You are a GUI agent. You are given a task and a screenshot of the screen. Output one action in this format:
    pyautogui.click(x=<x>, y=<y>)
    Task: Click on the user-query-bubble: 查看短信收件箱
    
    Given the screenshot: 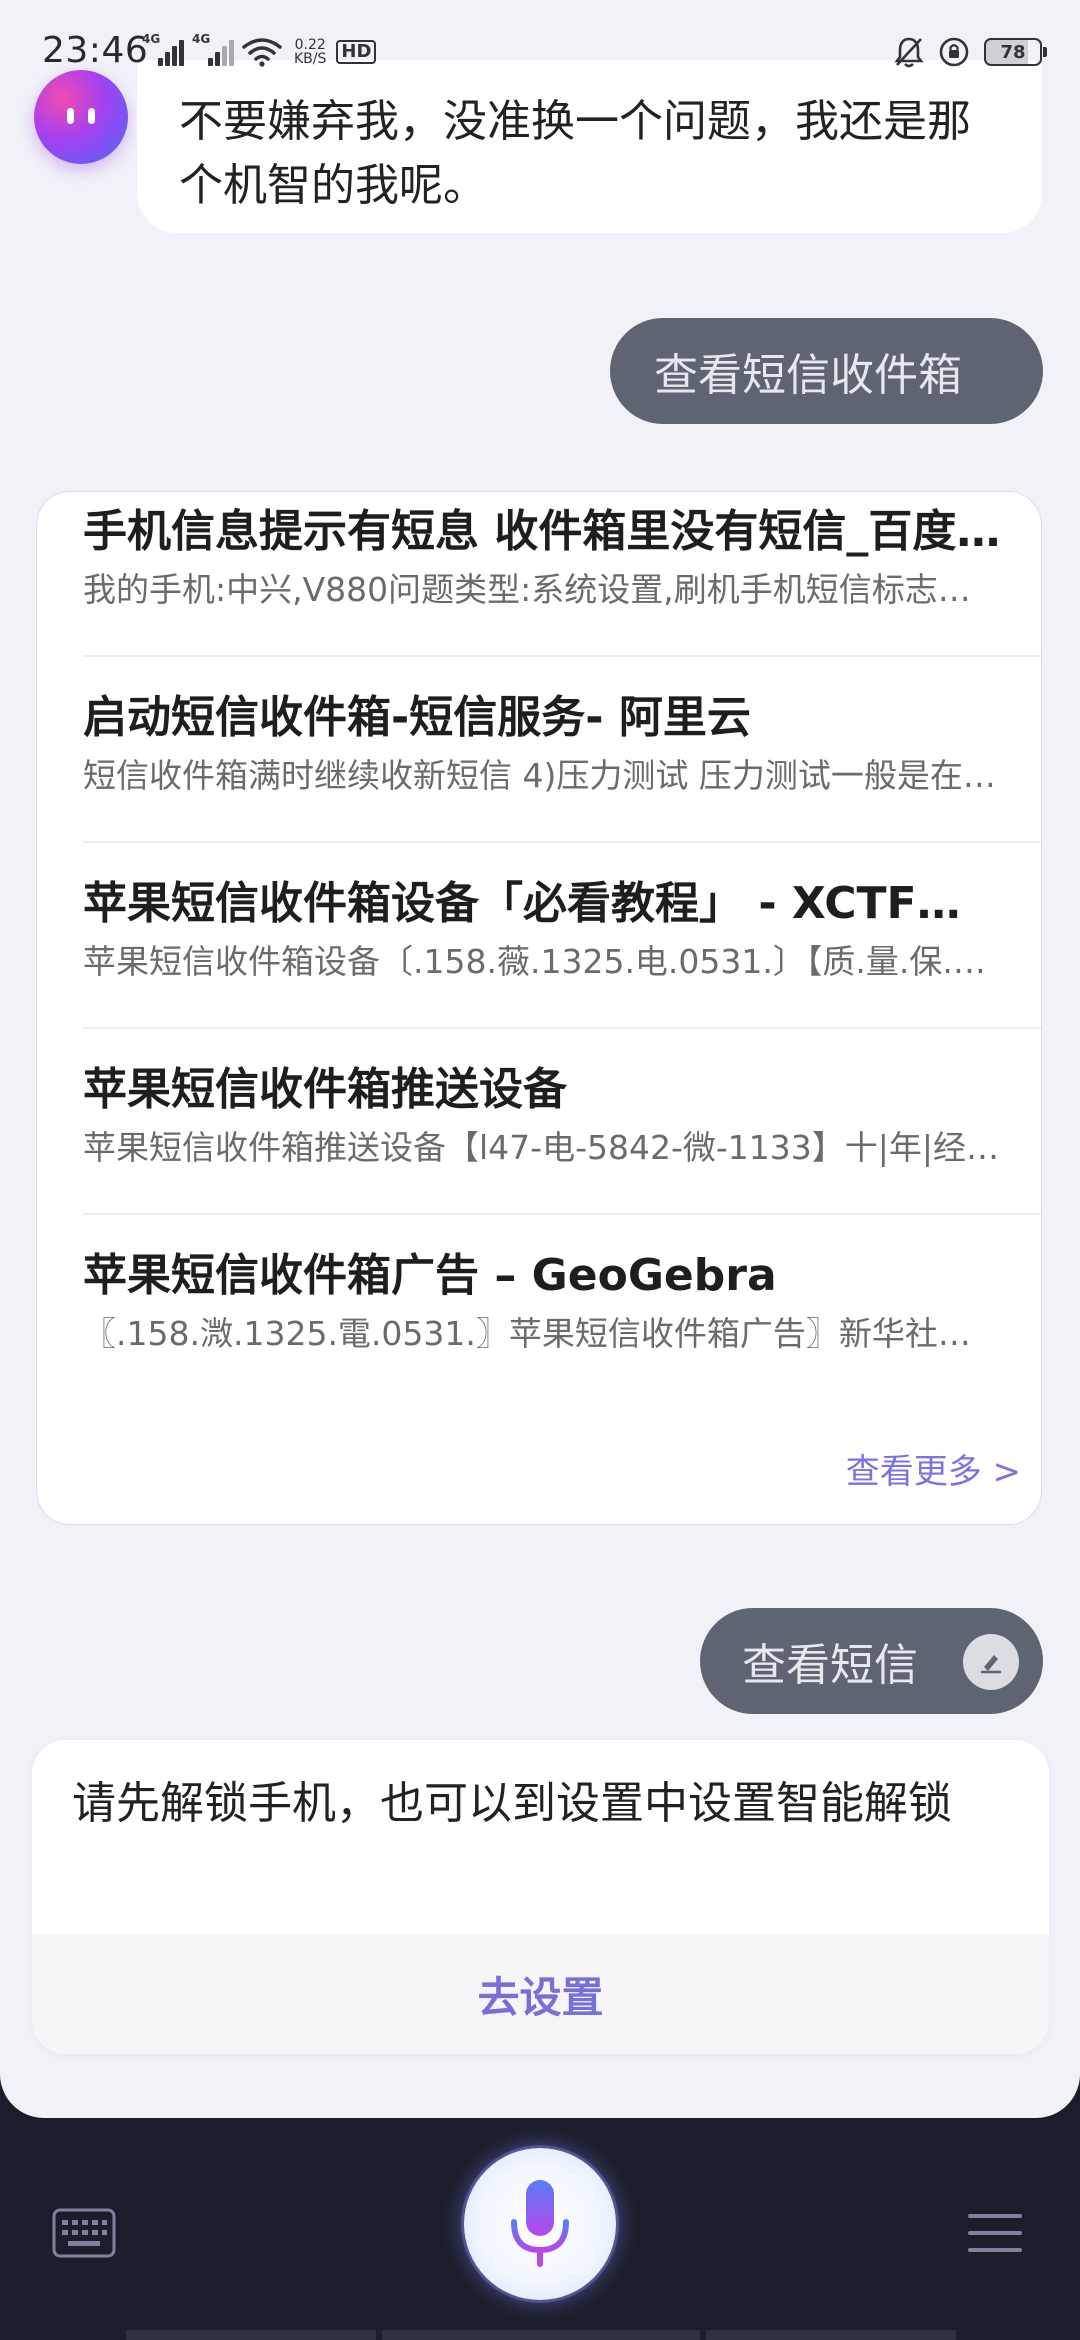 What is the action you would take?
    pyautogui.click(x=826, y=371)
    